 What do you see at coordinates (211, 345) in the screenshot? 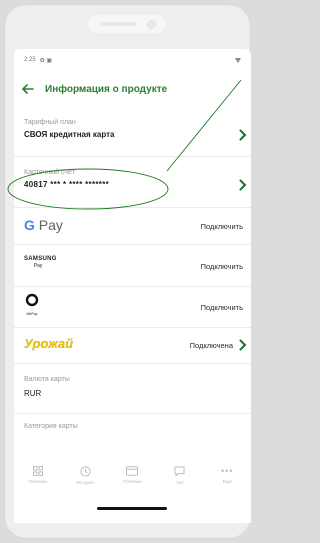
I see `urozhay-status: Подключена` at bounding box center [211, 345].